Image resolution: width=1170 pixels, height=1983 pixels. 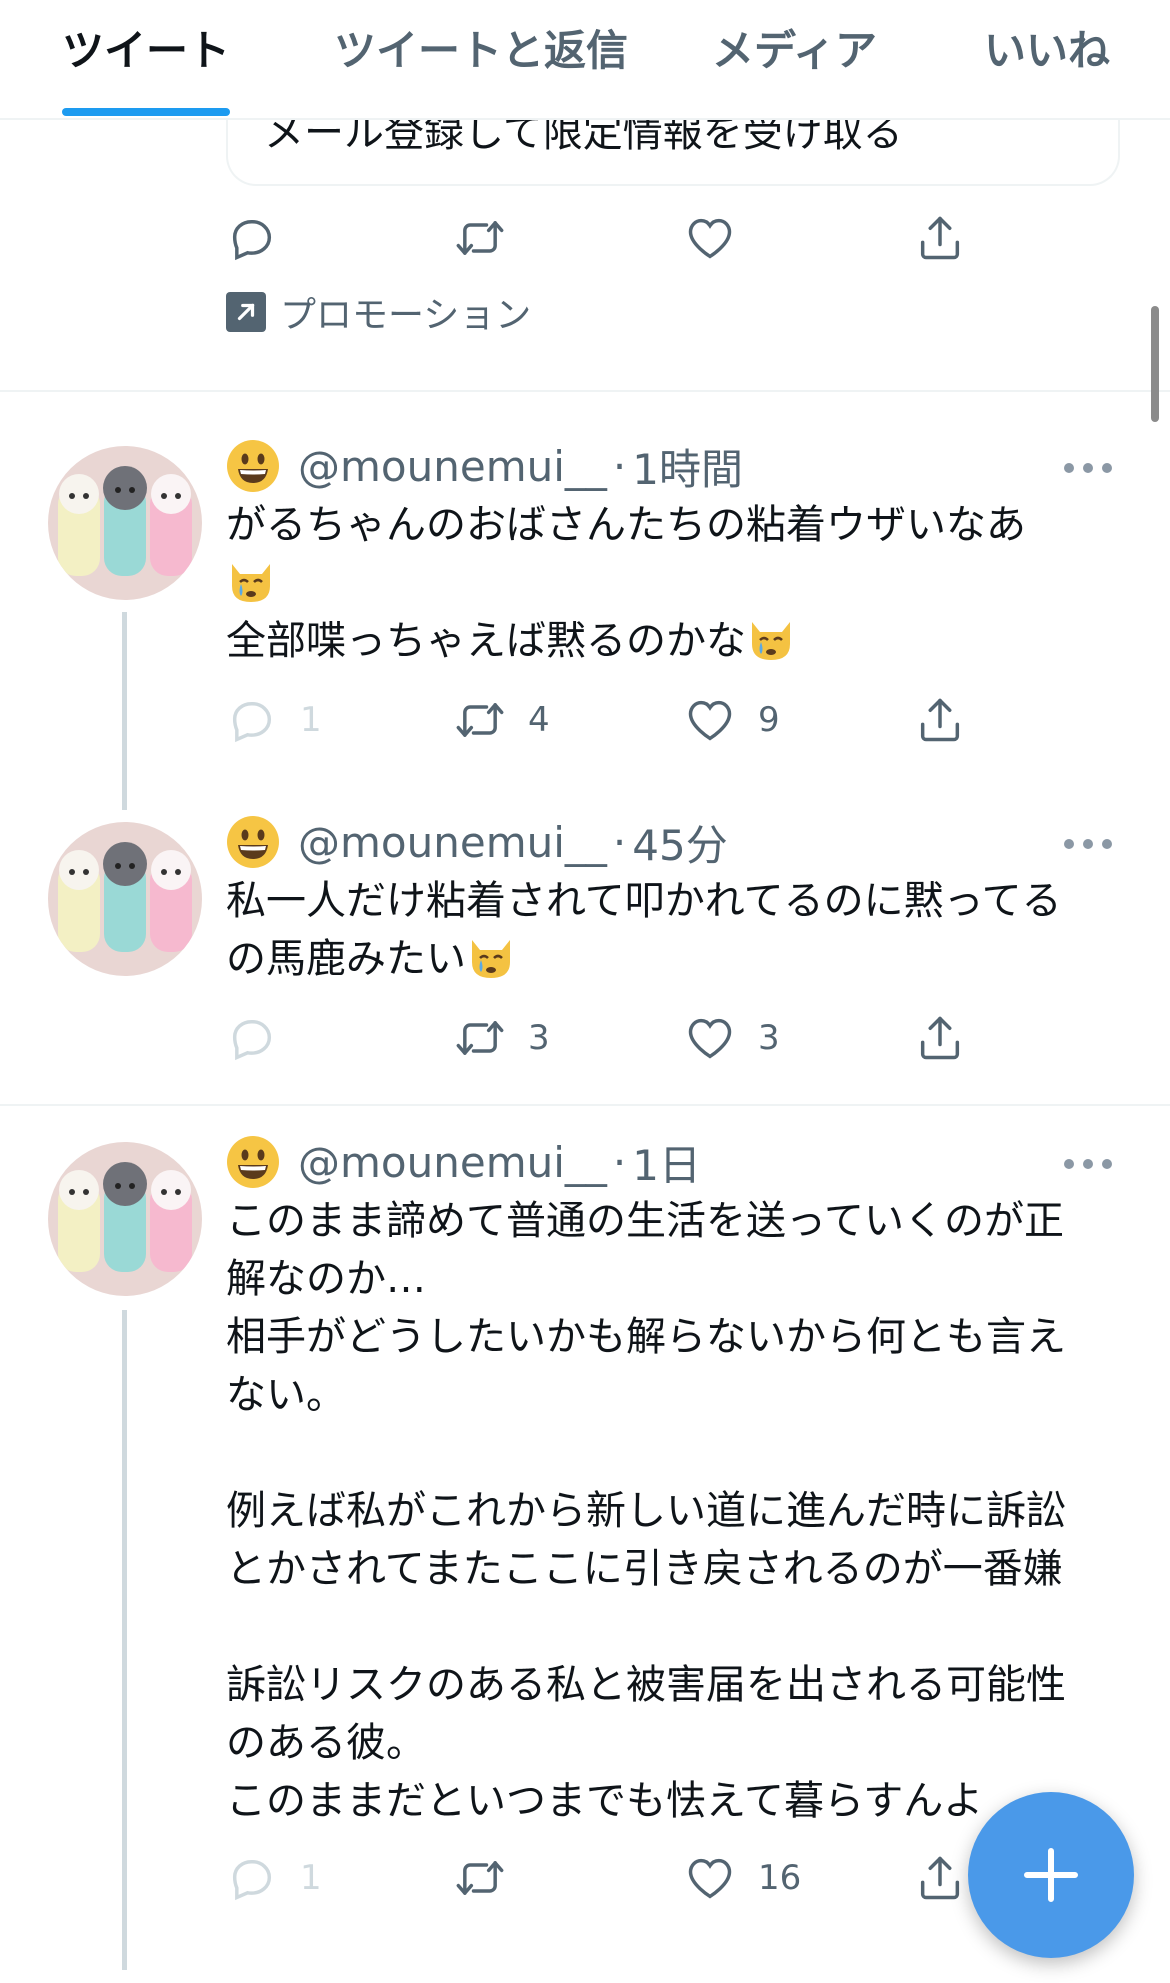 I want to click on like-button, so click(x=710, y=238).